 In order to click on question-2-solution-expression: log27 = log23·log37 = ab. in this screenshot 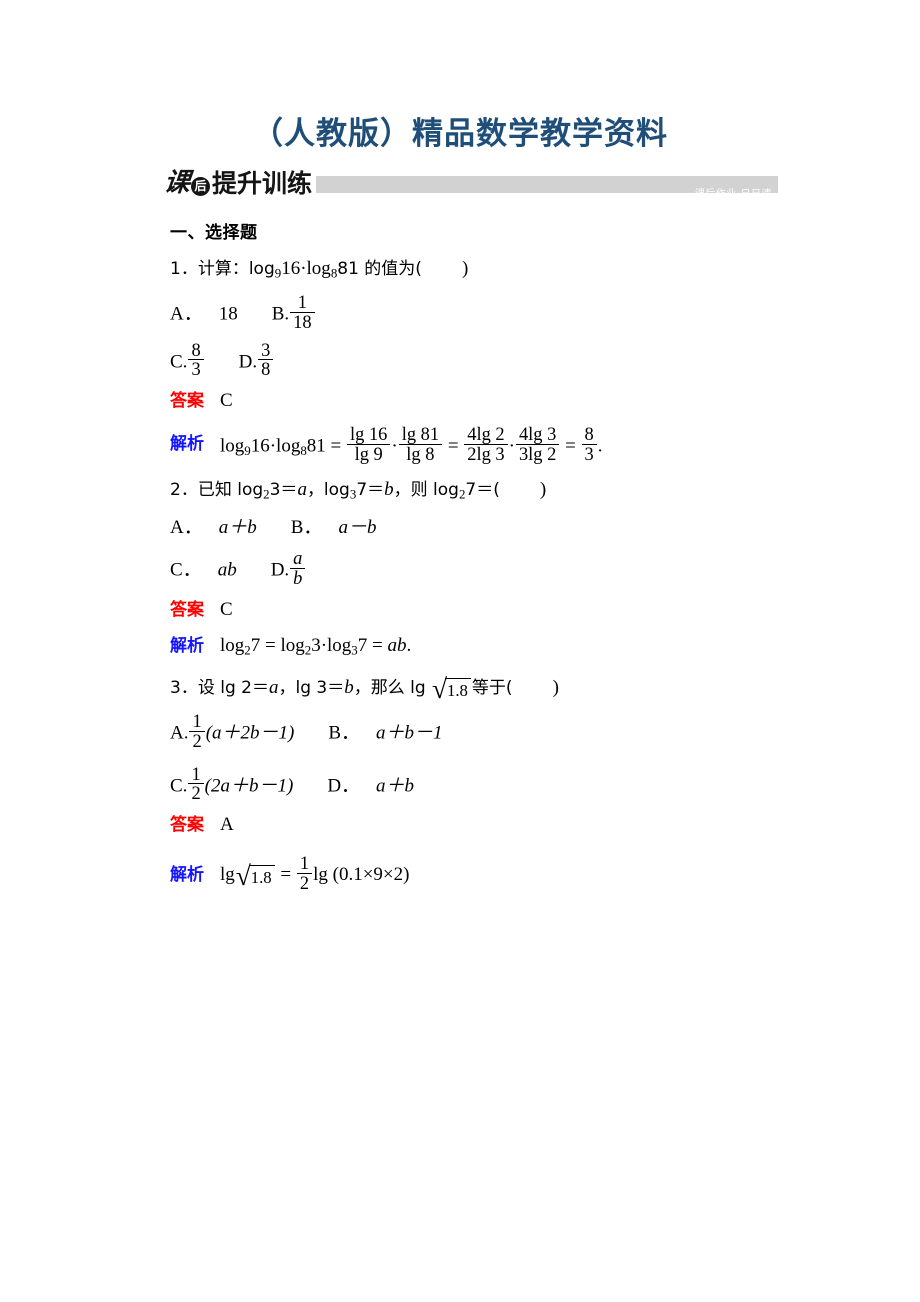, I will do `click(316, 646)`.